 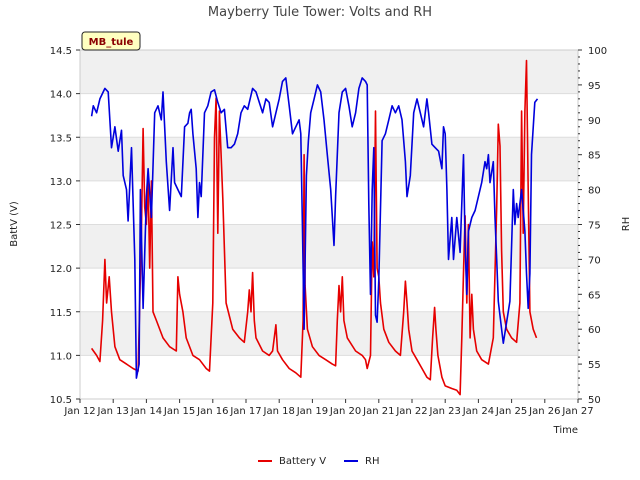 I want to click on station-badge: MB_tule, so click(x=111, y=41).